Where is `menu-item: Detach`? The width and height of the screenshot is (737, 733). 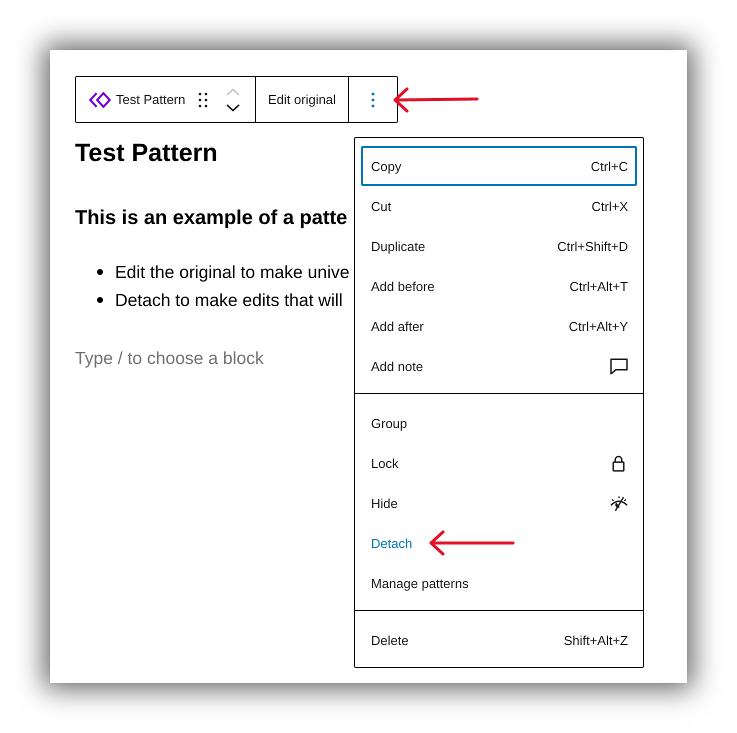 menu-item: Detach is located at coordinates (499, 543).